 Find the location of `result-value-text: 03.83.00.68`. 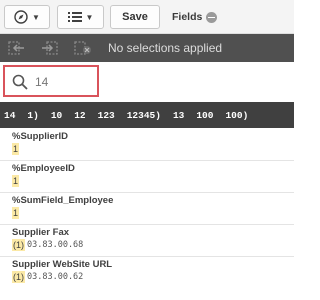

result-value-text: 03.83.00.68 is located at coordinates (55, 245).